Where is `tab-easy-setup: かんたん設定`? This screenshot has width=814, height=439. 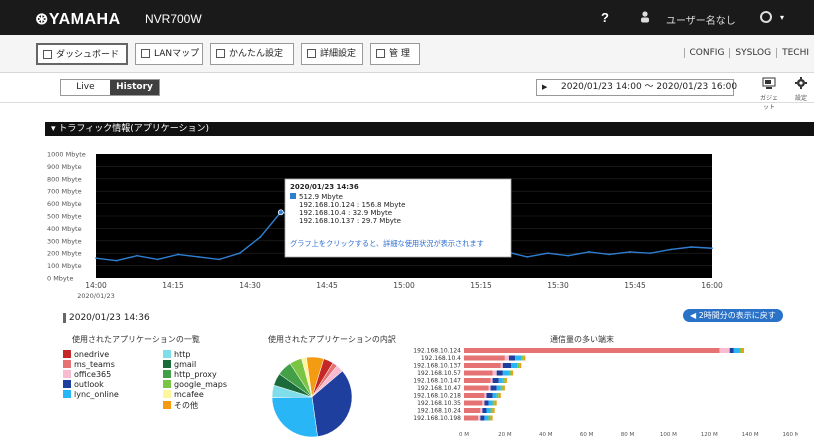
tab-easy-setup: かんたん設定 is located at coordinates (252, 54).